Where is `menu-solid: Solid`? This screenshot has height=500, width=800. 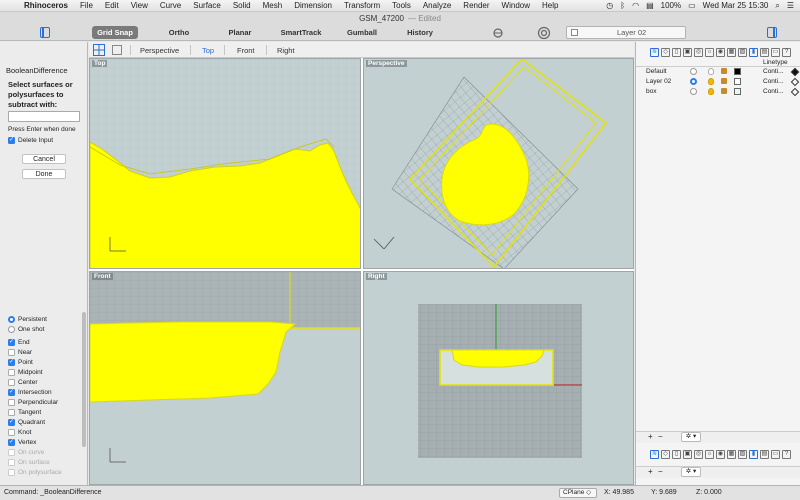 menu-solid: Solid is located at coordinates (242, 5).